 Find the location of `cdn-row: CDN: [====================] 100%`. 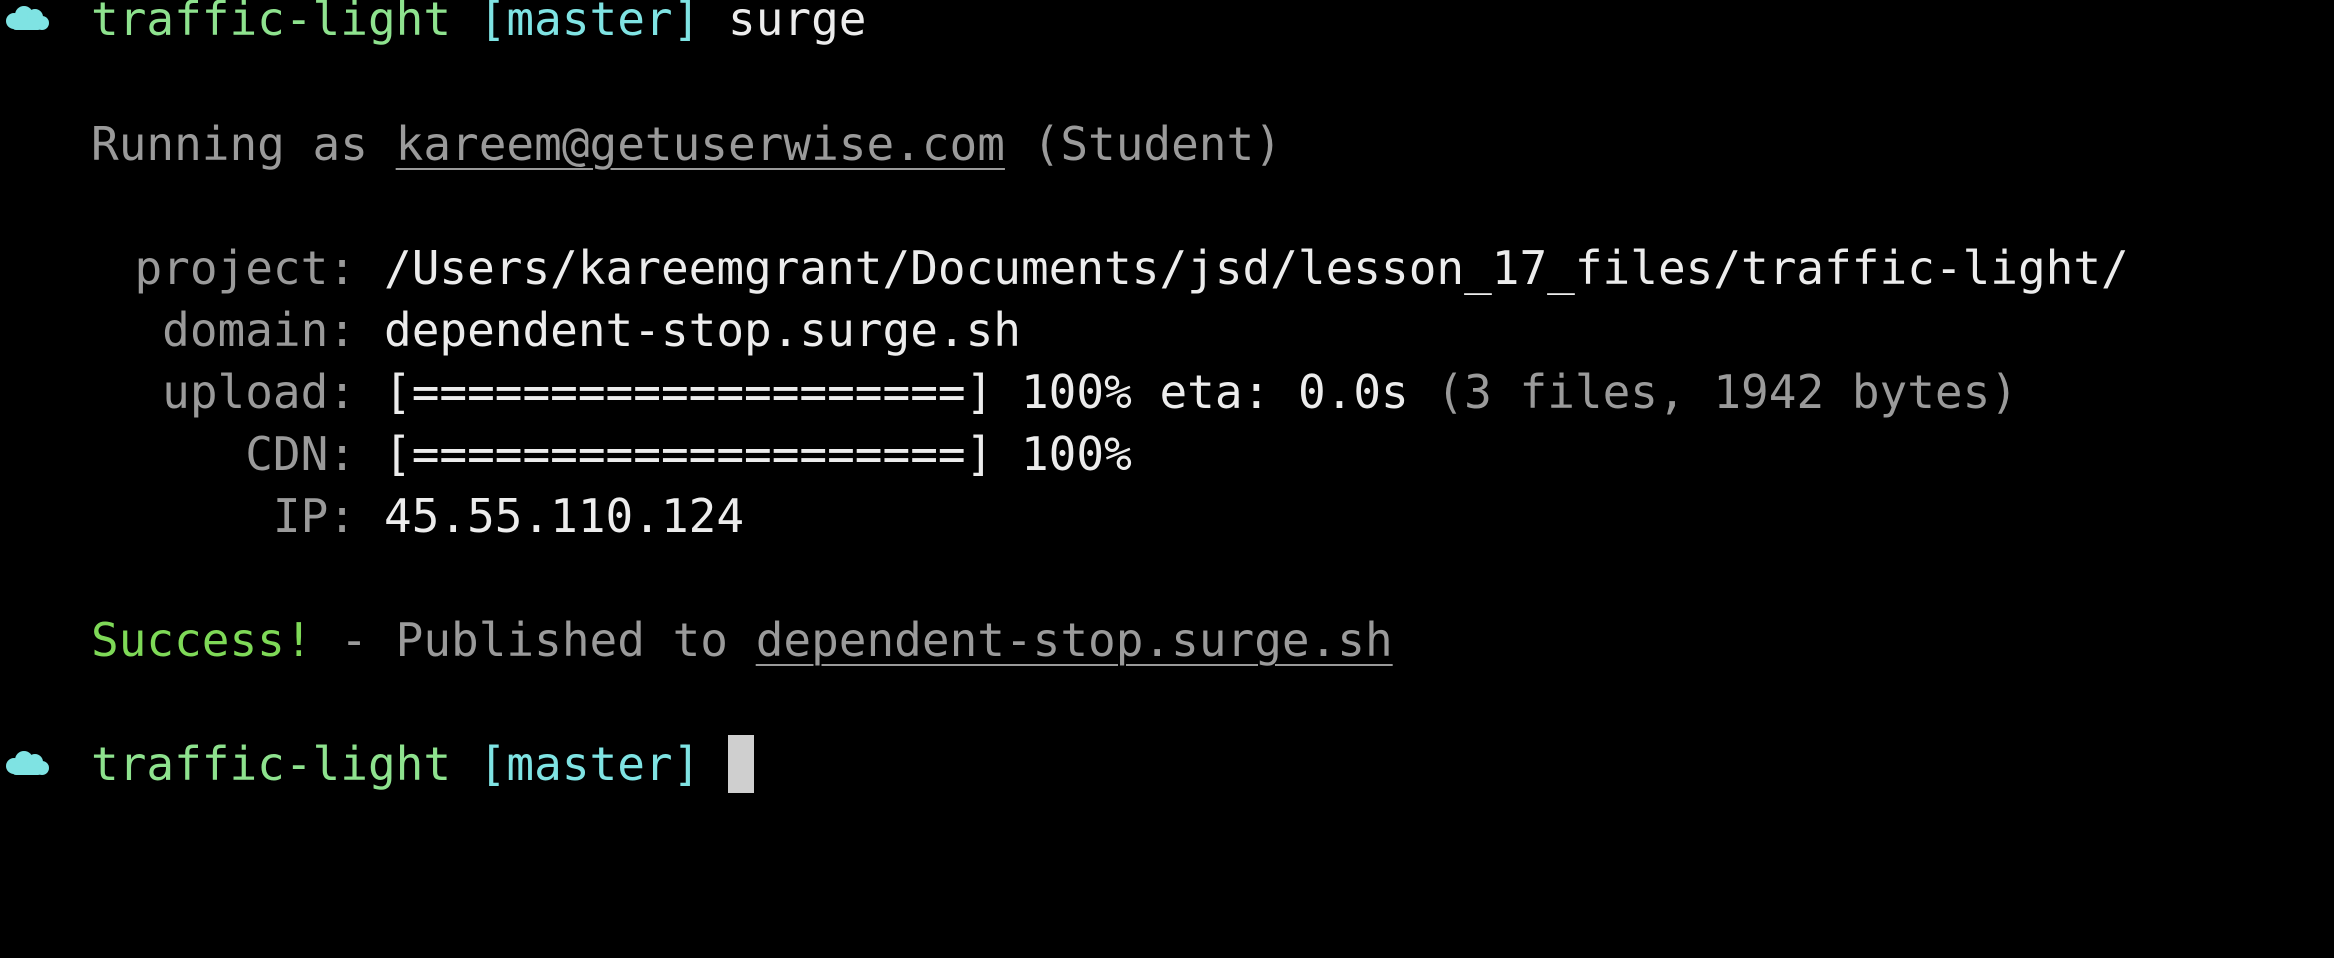

cdn-row: CDN: [====================] 100% is located at coordinates (566, 454).